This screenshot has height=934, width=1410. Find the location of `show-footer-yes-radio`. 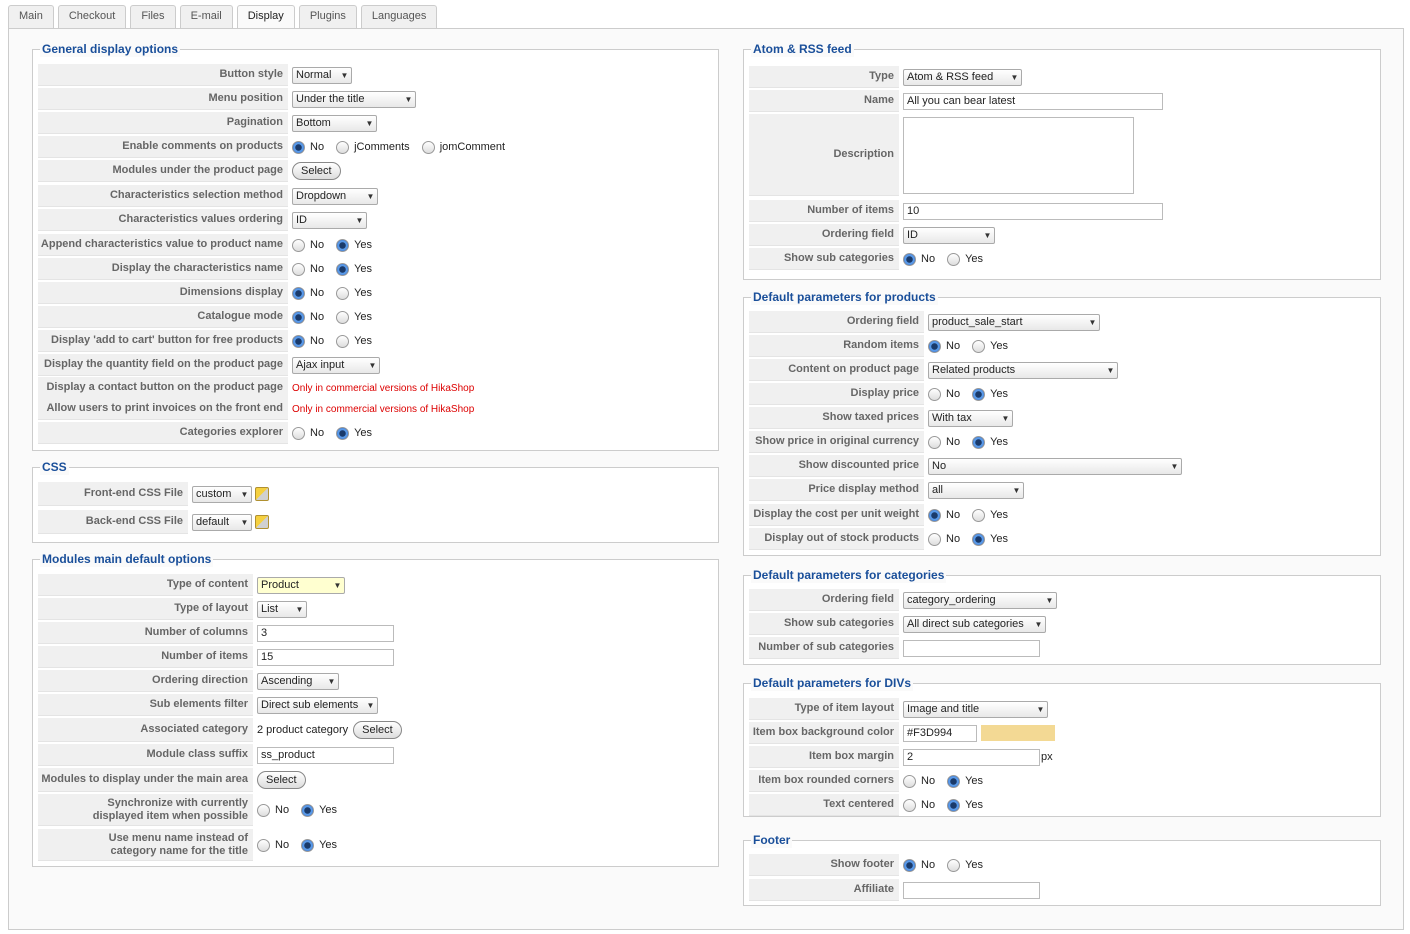

show-footer-yes-radio is located at coordinates (954, 865).